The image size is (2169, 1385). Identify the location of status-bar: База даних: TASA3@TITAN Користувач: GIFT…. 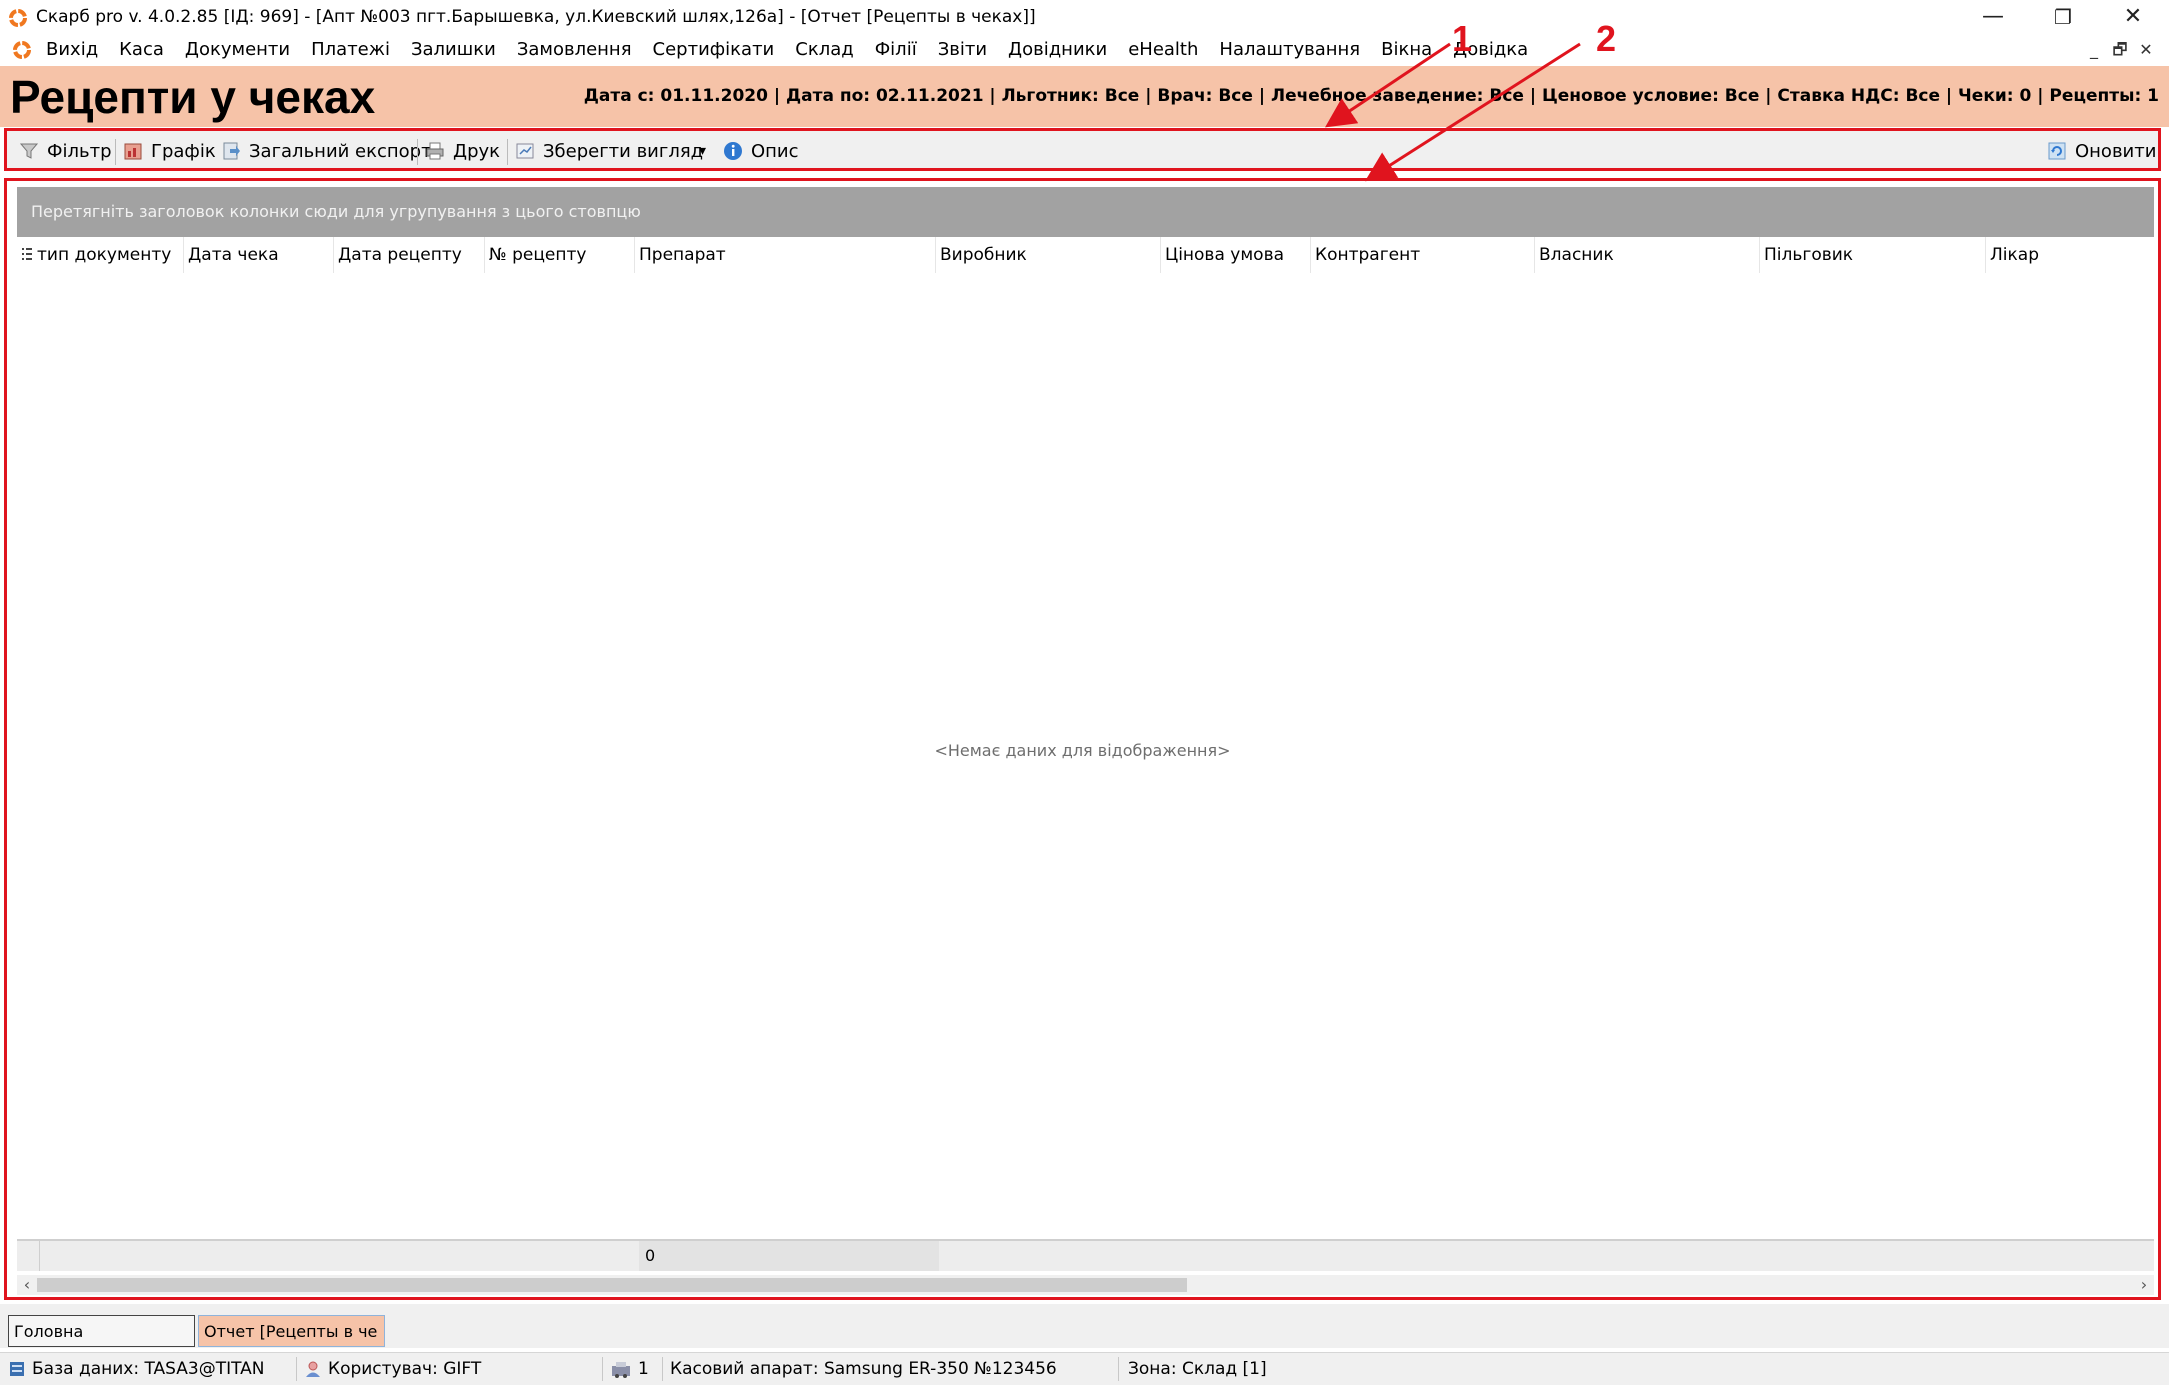
(1084, 1368).